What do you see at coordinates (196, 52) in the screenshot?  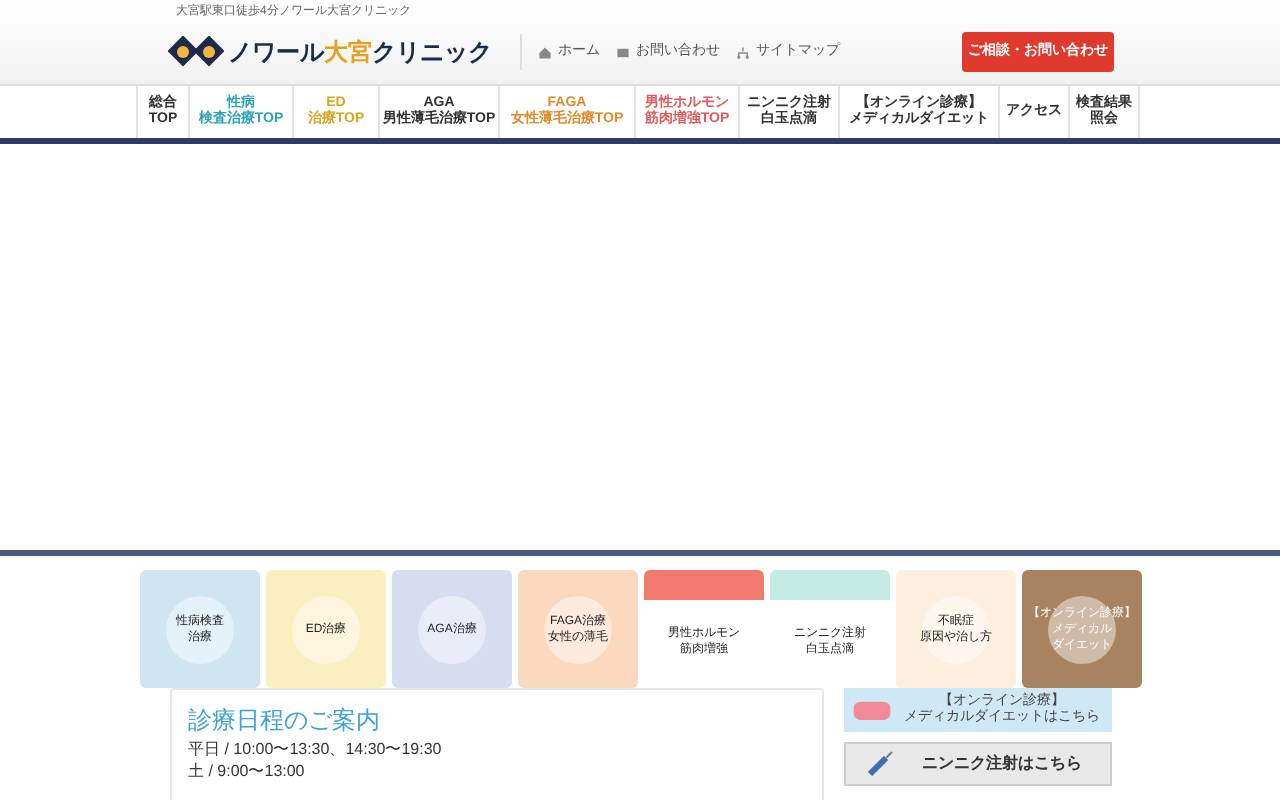 I see `logo-icon` at bounding box center [196, 52].